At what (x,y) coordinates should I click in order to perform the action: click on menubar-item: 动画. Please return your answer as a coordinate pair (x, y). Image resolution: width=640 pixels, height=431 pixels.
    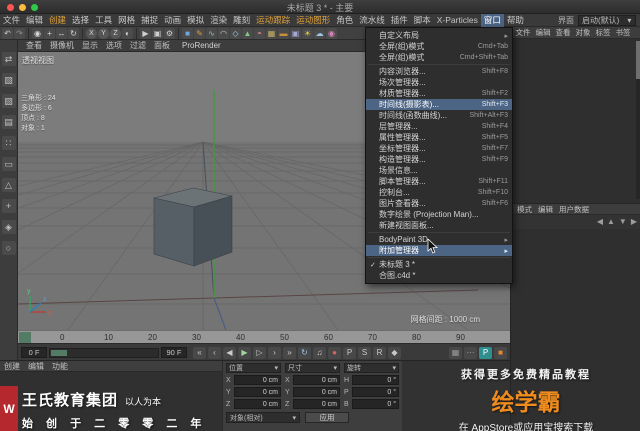
    Looking at the image, I should click on (172, 20).